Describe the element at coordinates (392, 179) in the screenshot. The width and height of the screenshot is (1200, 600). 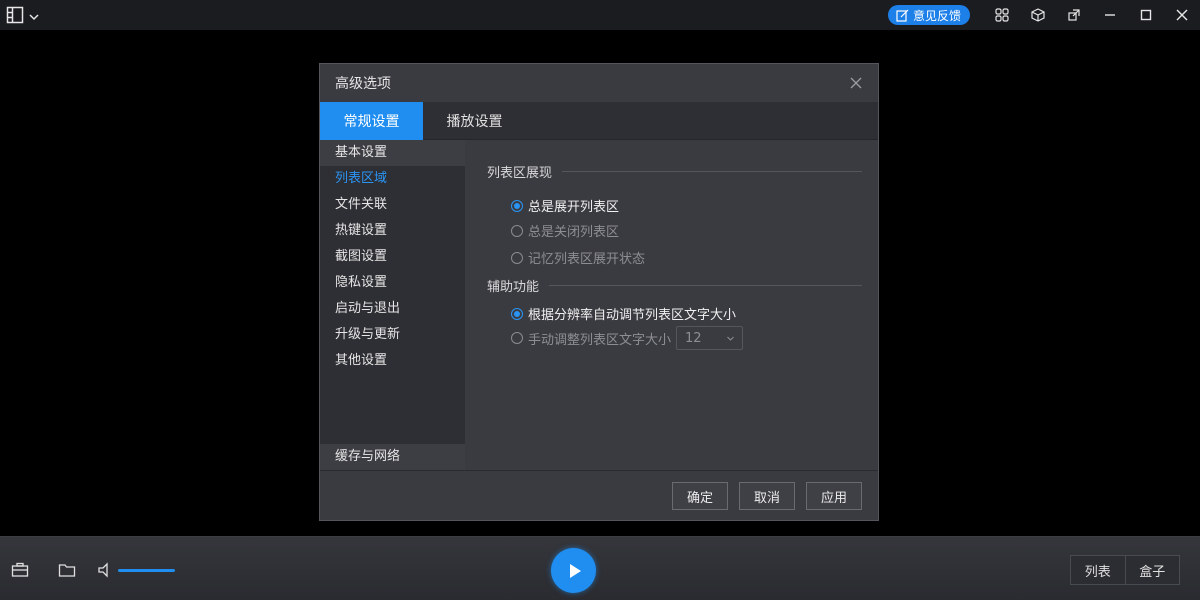
I see `nav-list-area: 列表区域` at that location.